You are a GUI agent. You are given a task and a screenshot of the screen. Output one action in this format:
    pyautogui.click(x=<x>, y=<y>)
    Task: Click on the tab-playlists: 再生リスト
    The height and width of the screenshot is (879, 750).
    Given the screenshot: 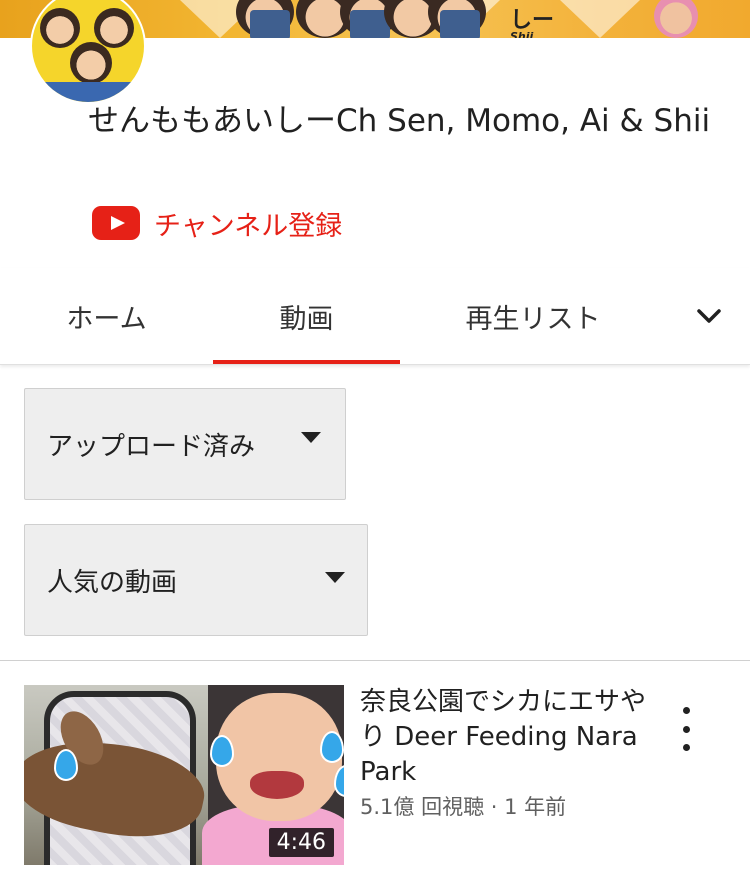 What is the action you would take?
    pyautogui.click(x=533, y=316)
    